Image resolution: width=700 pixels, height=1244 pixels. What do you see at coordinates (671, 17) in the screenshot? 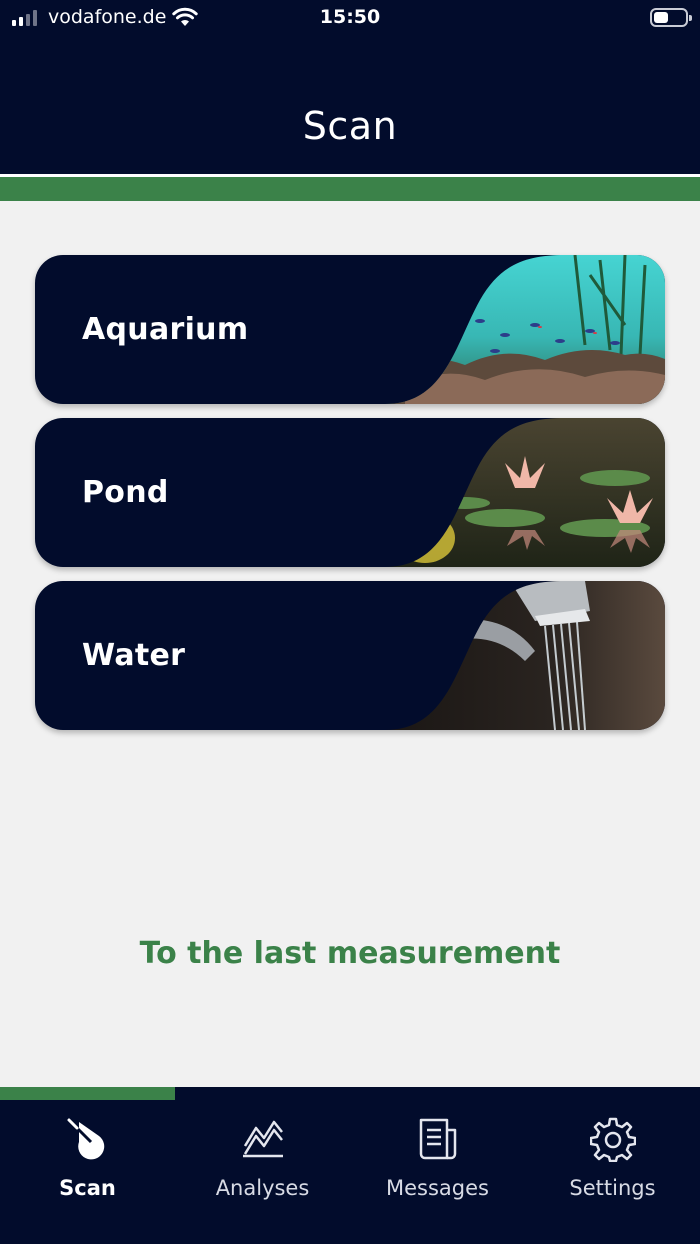
I see `battery-icon` at bounding box center [671, 17].